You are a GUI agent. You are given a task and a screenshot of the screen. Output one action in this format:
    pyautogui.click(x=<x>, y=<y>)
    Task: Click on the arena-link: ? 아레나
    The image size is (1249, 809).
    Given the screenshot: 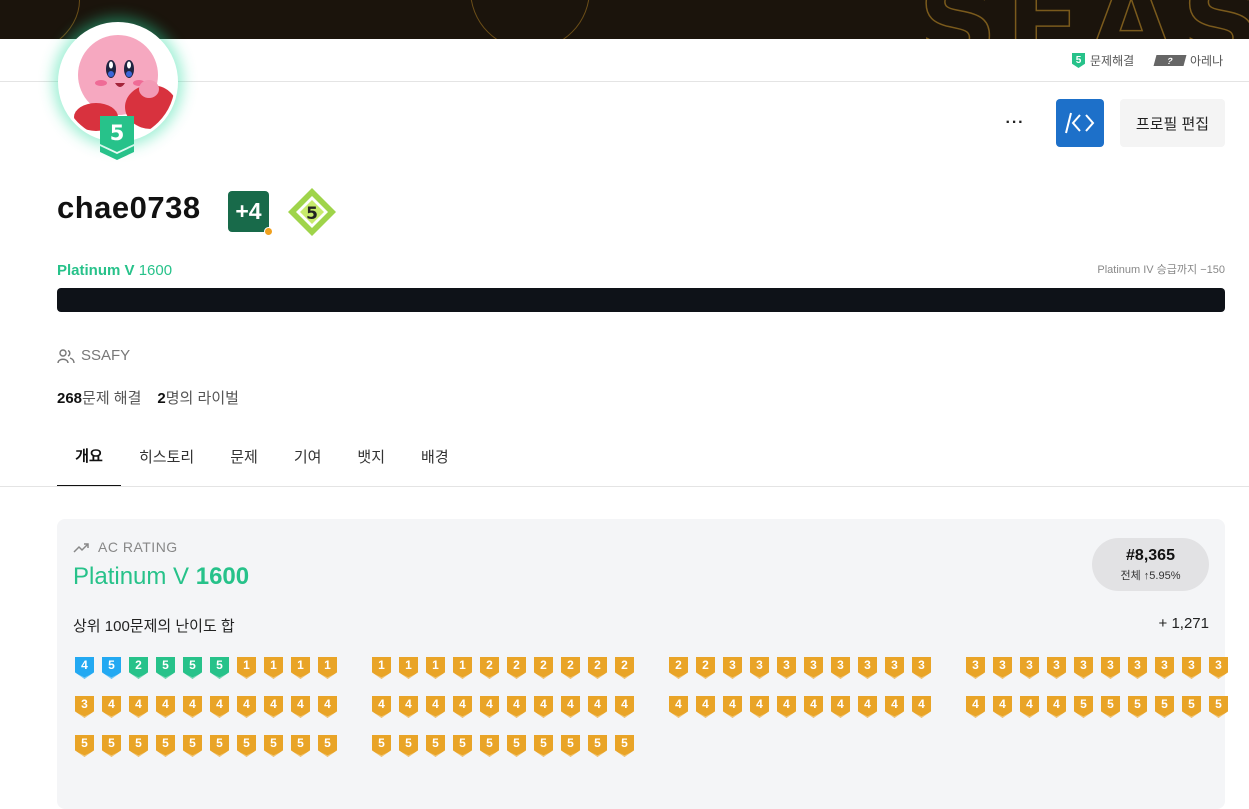 What is the action you would take?
    pyautogui.click(x=1188, y=60)
    